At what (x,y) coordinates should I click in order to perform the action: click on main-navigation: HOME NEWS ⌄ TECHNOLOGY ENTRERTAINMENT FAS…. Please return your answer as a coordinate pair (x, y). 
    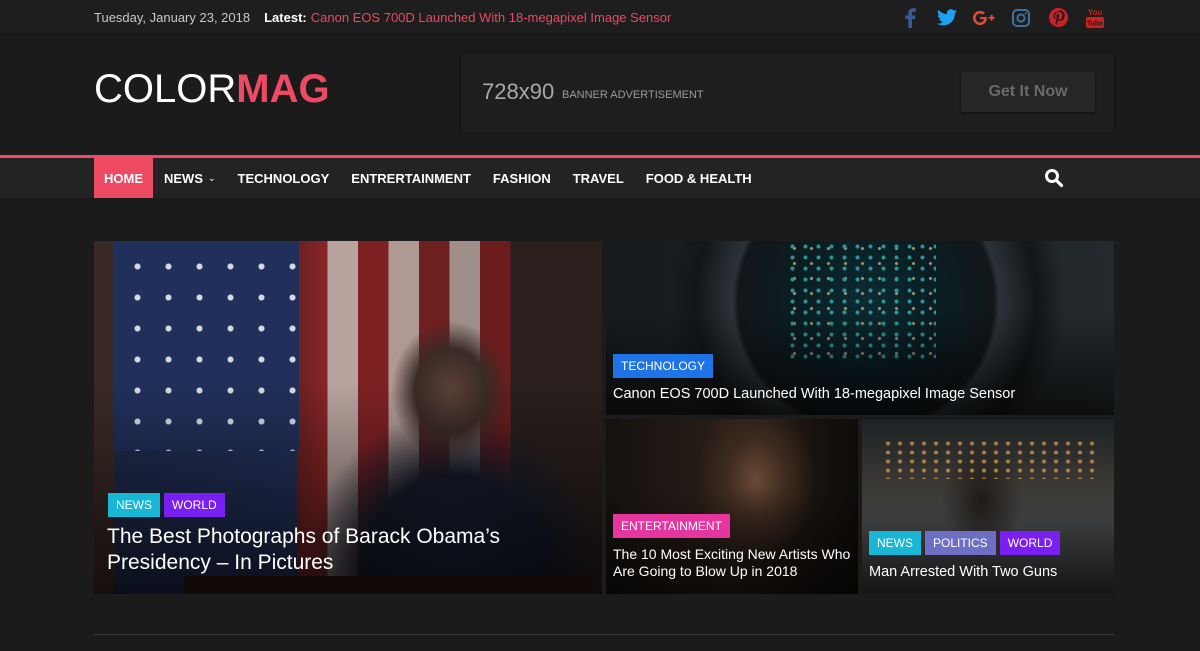
    Looking at the image, I should click on (600, 178).